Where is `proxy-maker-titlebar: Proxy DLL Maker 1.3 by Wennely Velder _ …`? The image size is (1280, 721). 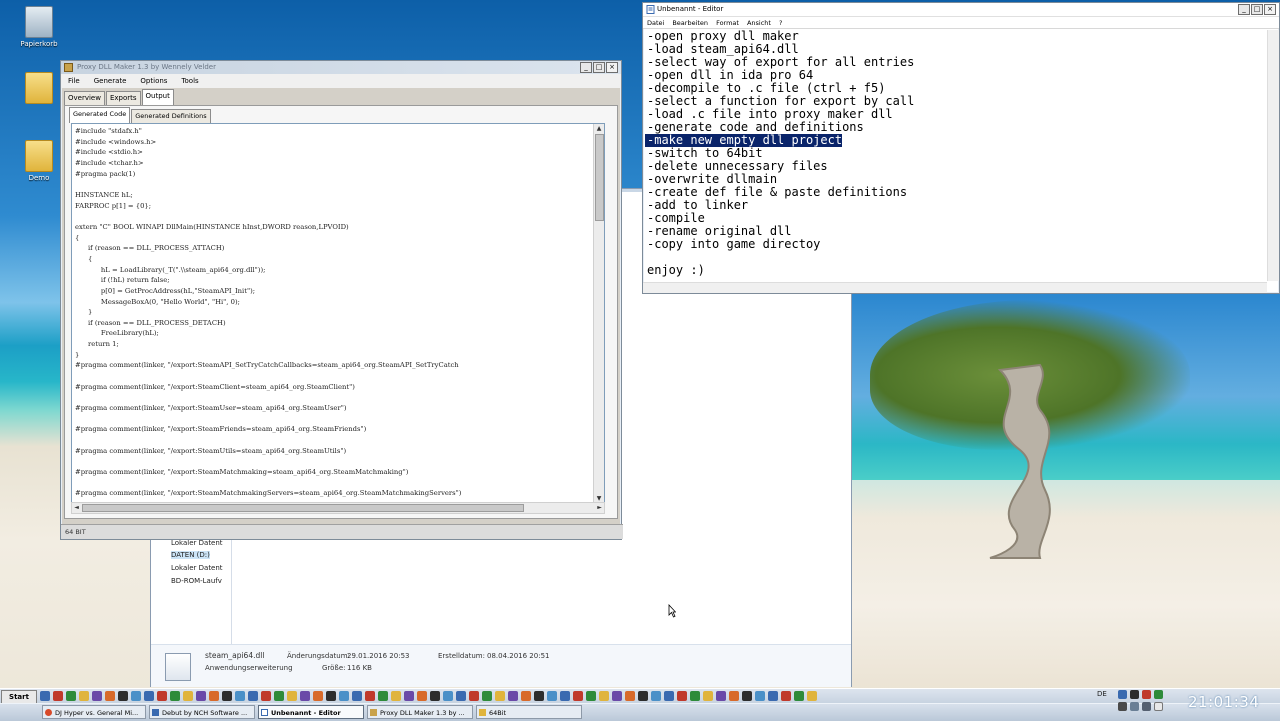
proxy-maker-titlebar: Proxy DLL Maker 1.3 by Wennely Velder _ … is located at coordinates (341, 67).